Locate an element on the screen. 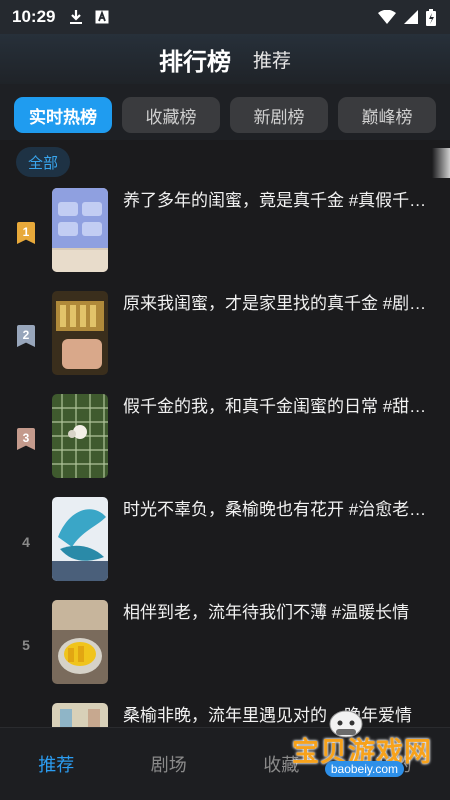 Image resolution: width=450 pixels, height=800 pixels. bottom-nav: 推荐 剧场 收藏 我的 is located at coordinates (225, 763).